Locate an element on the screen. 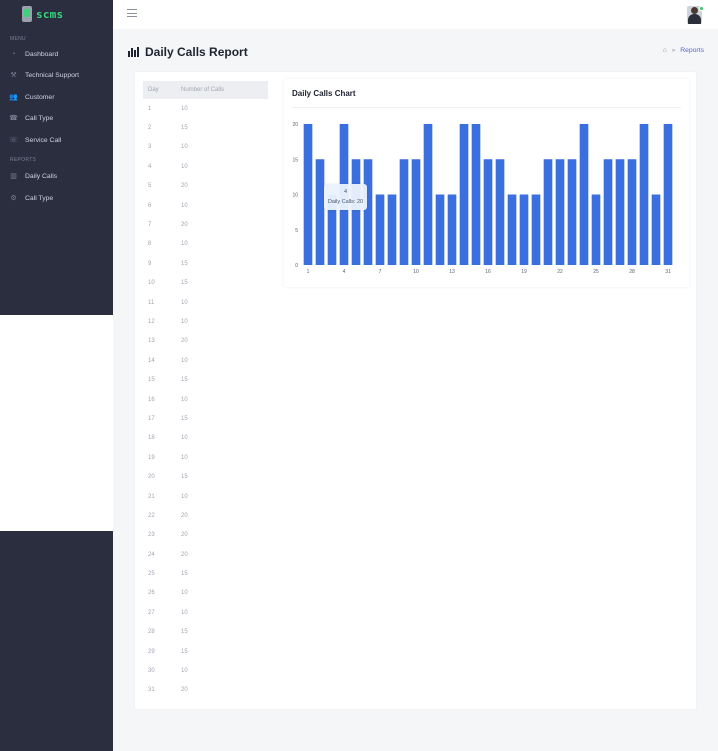 The image size is (718, 751). bar-chart-icon is located at coordinates (134, 52).